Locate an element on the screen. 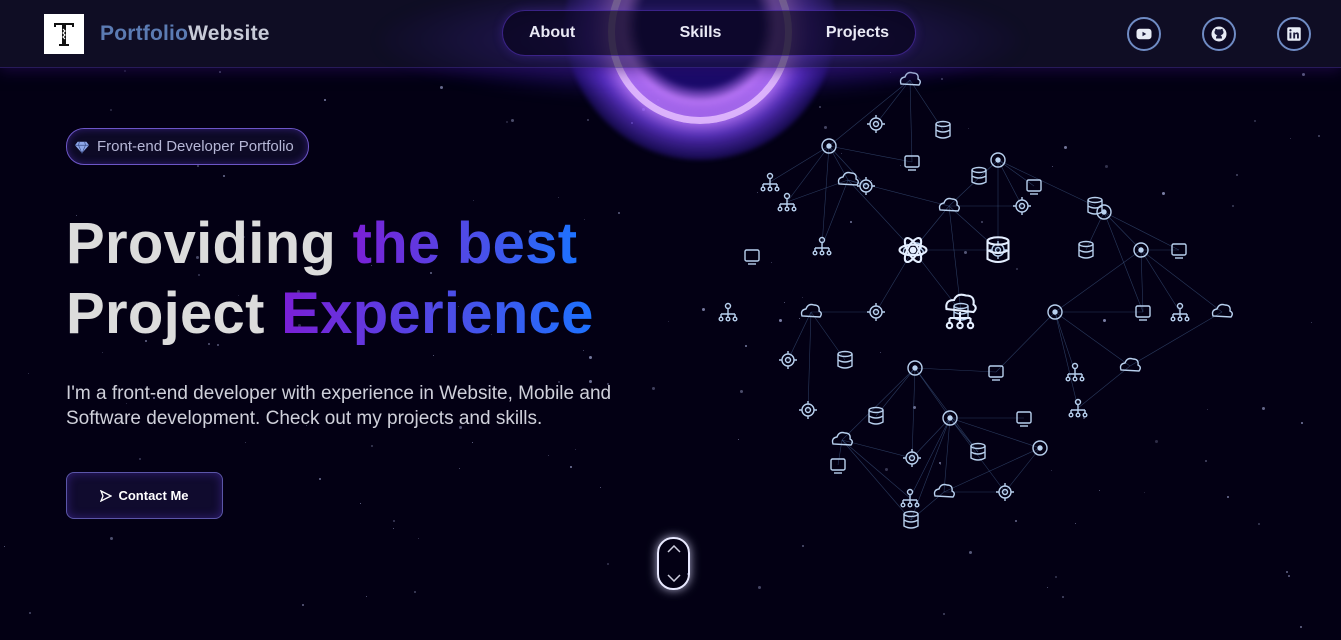  scroll-down-indicator is located at coordinates (673, 563).